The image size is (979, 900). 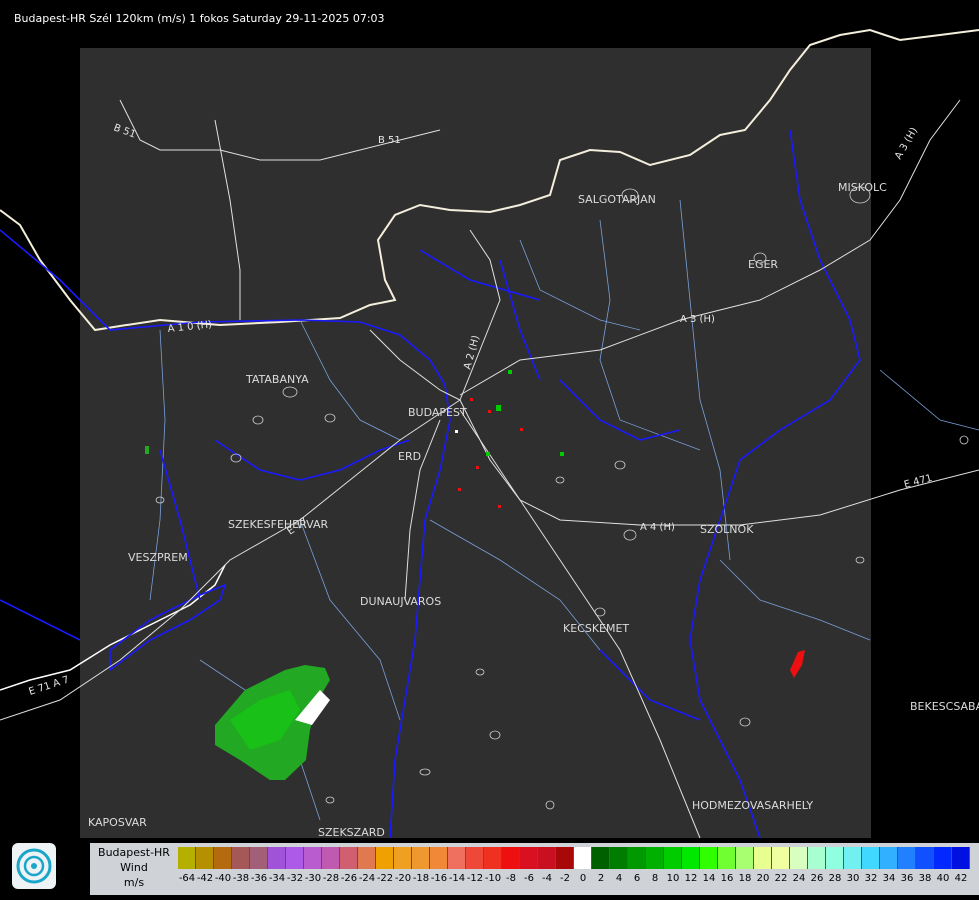 I want to click on road-label-a3-north: A 3 (H), so click(x=906, y=144).